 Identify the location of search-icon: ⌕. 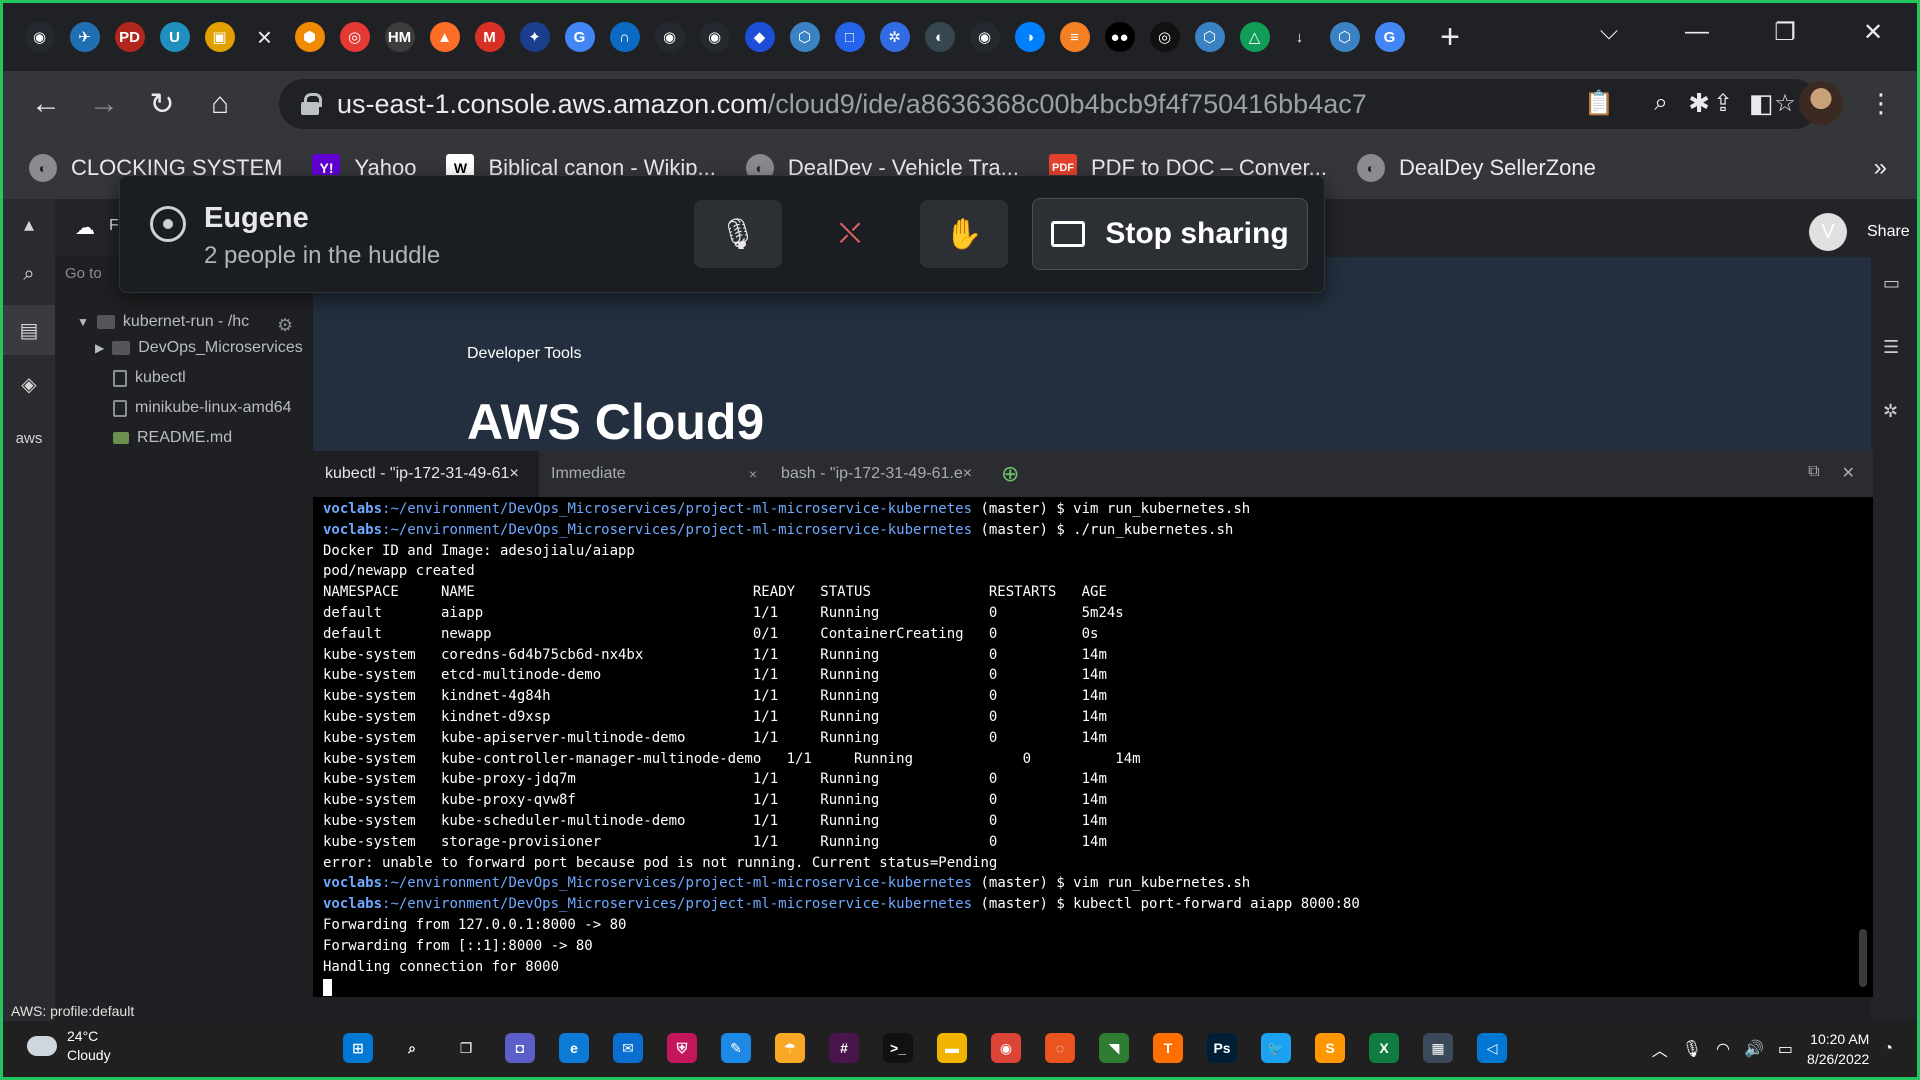
(29, 274).